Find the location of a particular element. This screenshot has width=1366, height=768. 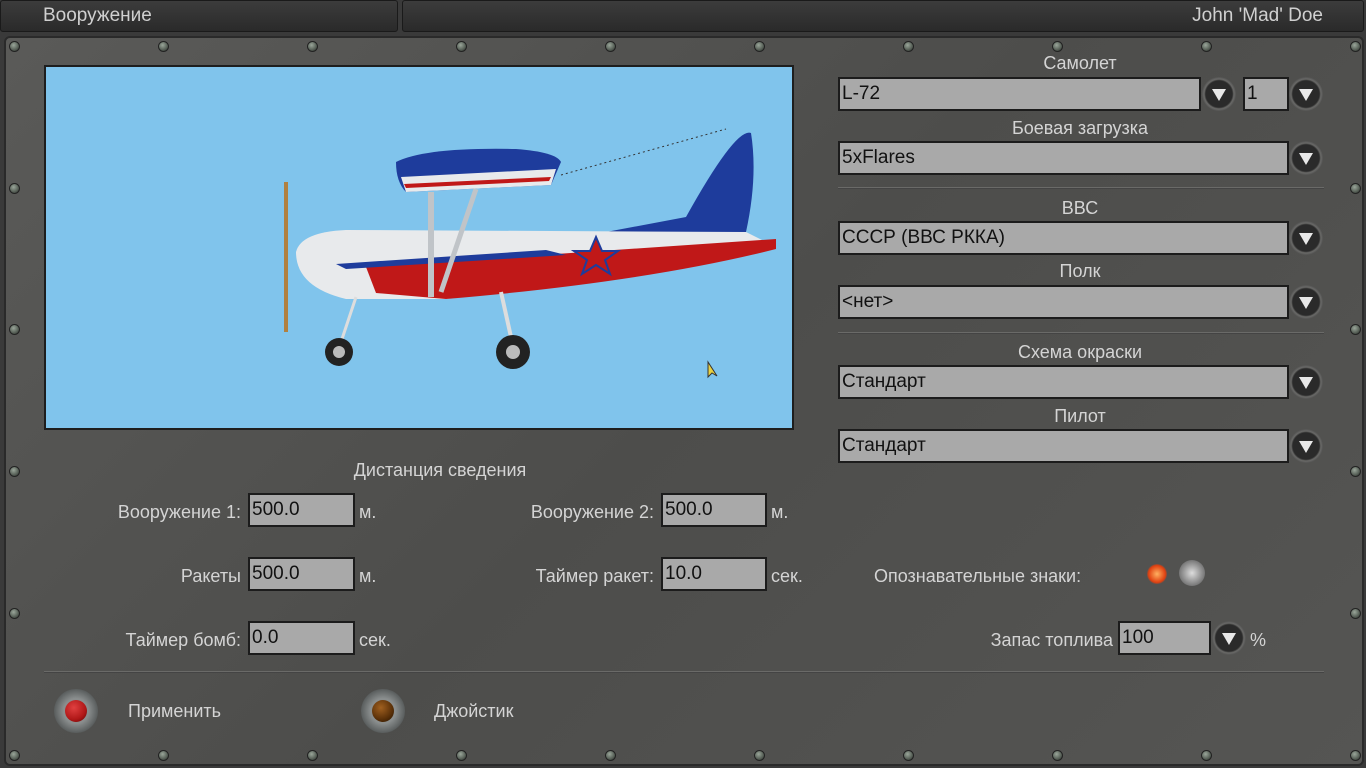

weapon2-unit: м. is located at coordinates (780, 512).